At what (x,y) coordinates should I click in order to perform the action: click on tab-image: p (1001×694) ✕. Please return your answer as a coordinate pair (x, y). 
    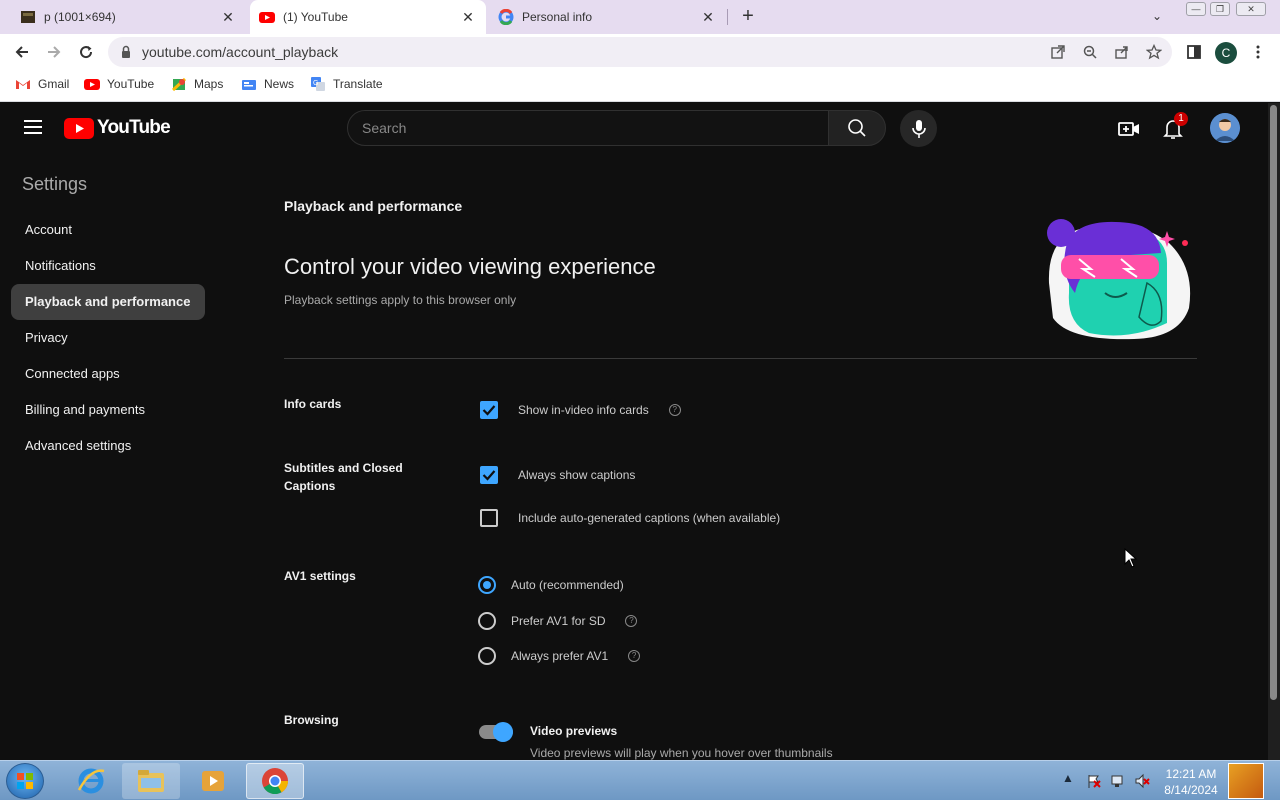
    Looking at the image, I should click on (129, 17).